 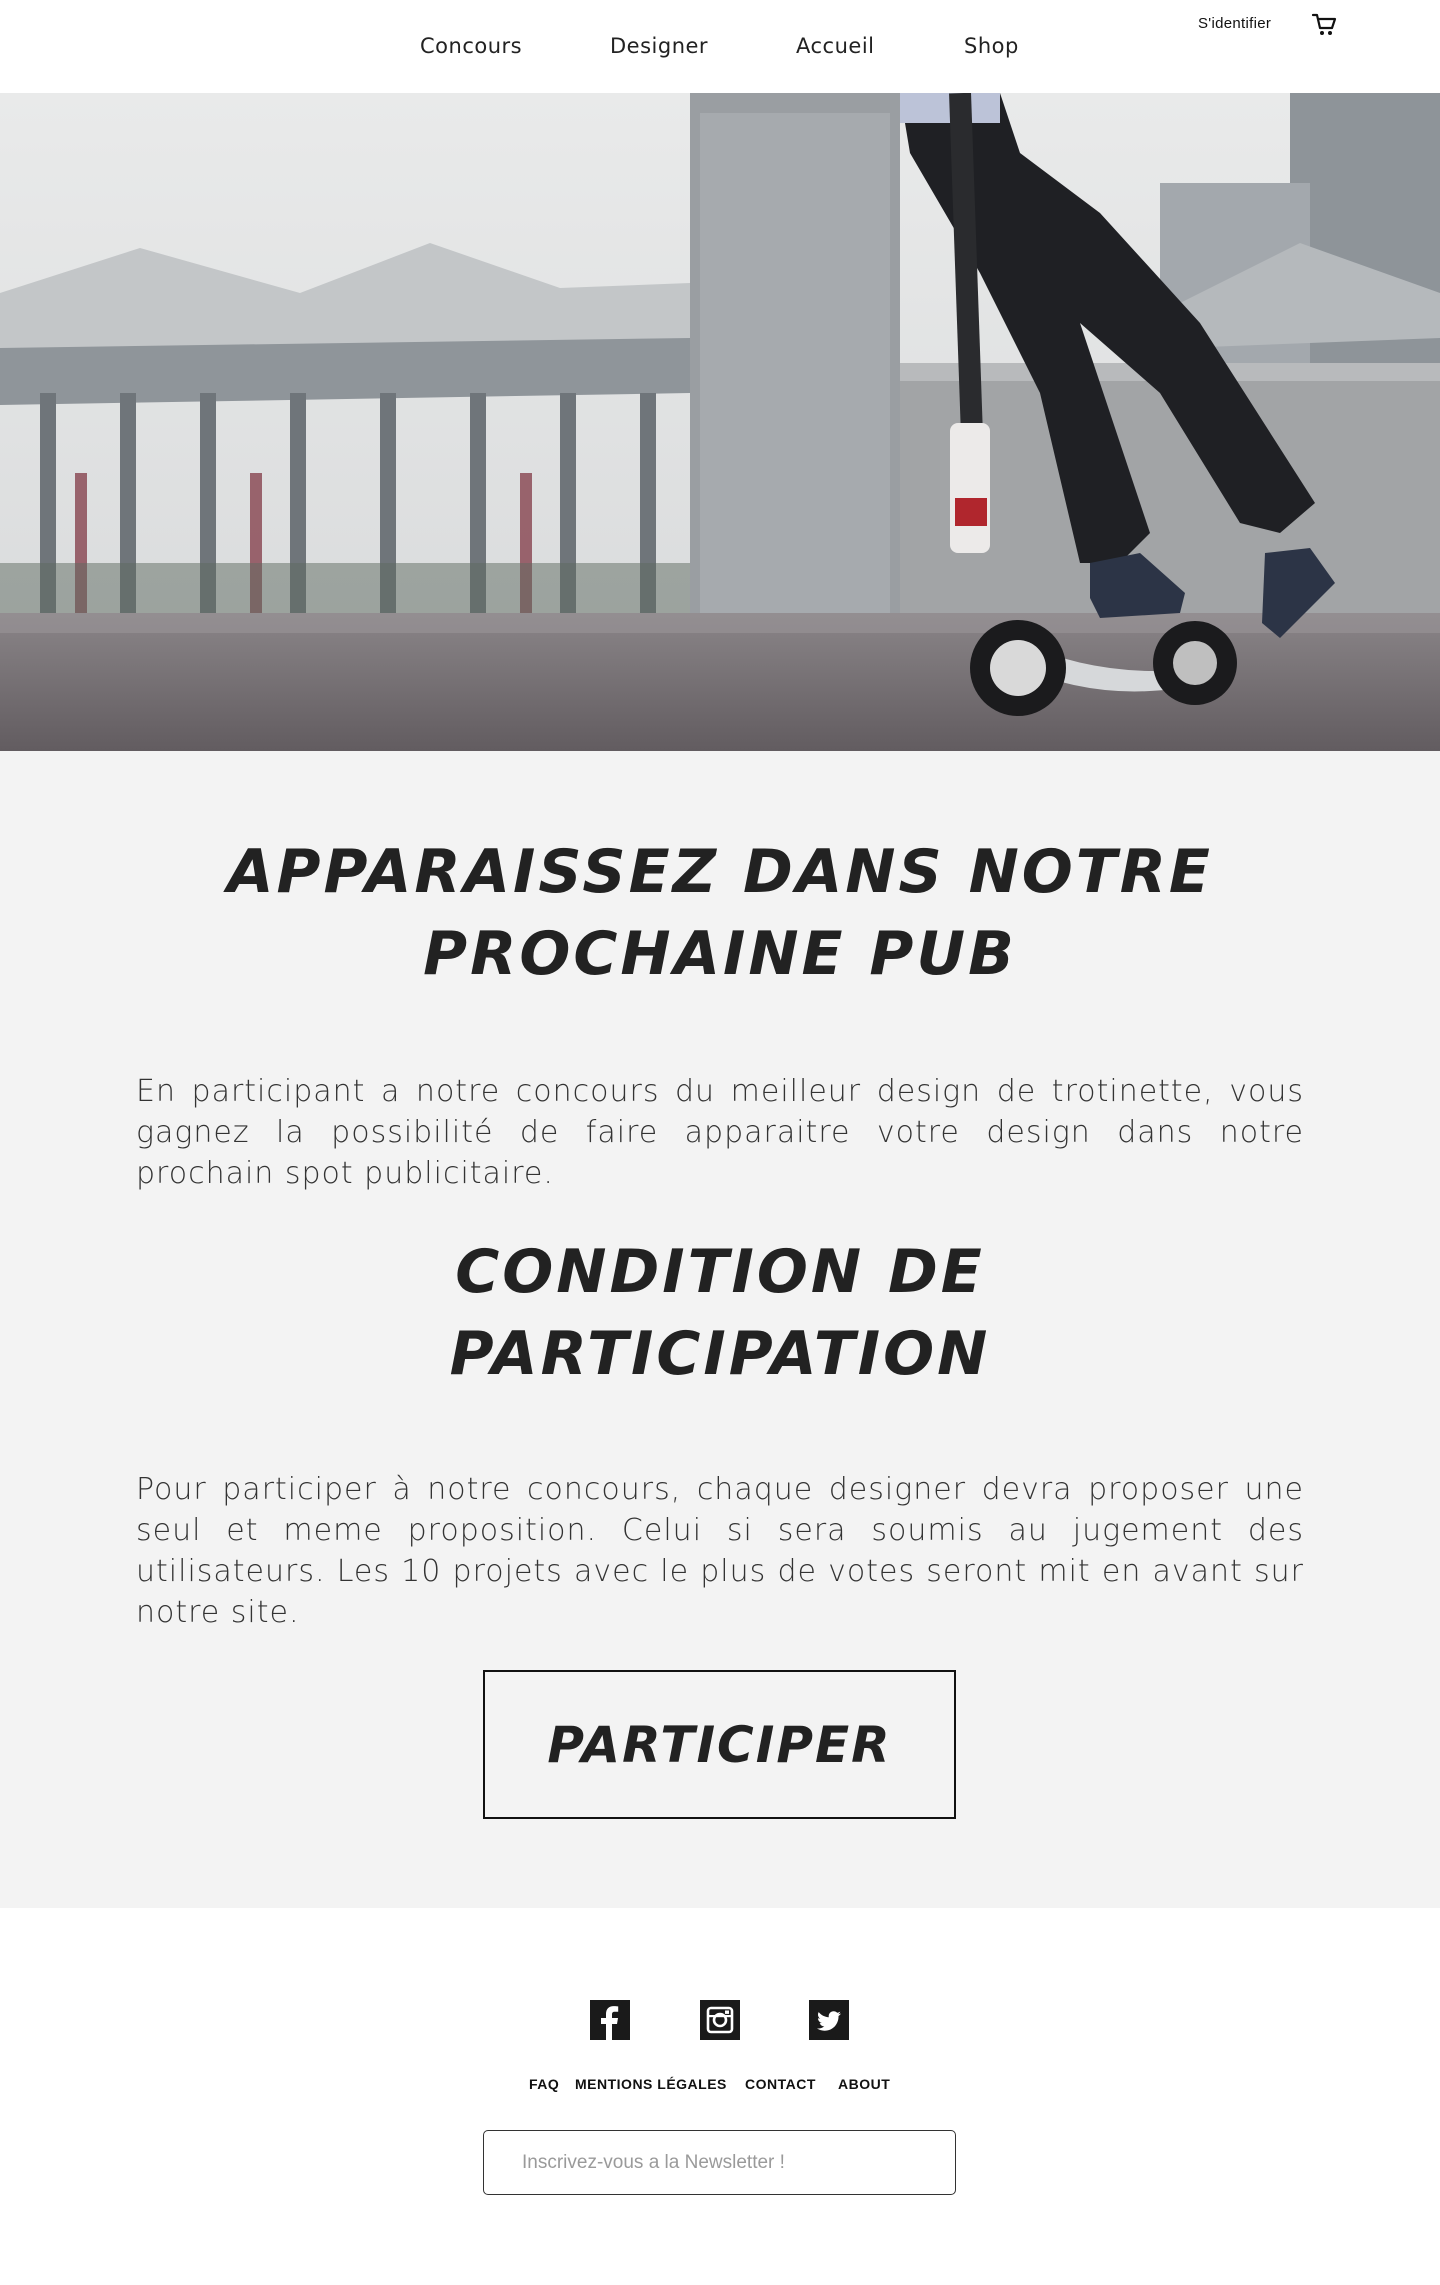 What do you see at coordinates (719, 1744) in the screenshot?
I see `participate-button: PARTICIPER` at bounding box center [719, 1744].